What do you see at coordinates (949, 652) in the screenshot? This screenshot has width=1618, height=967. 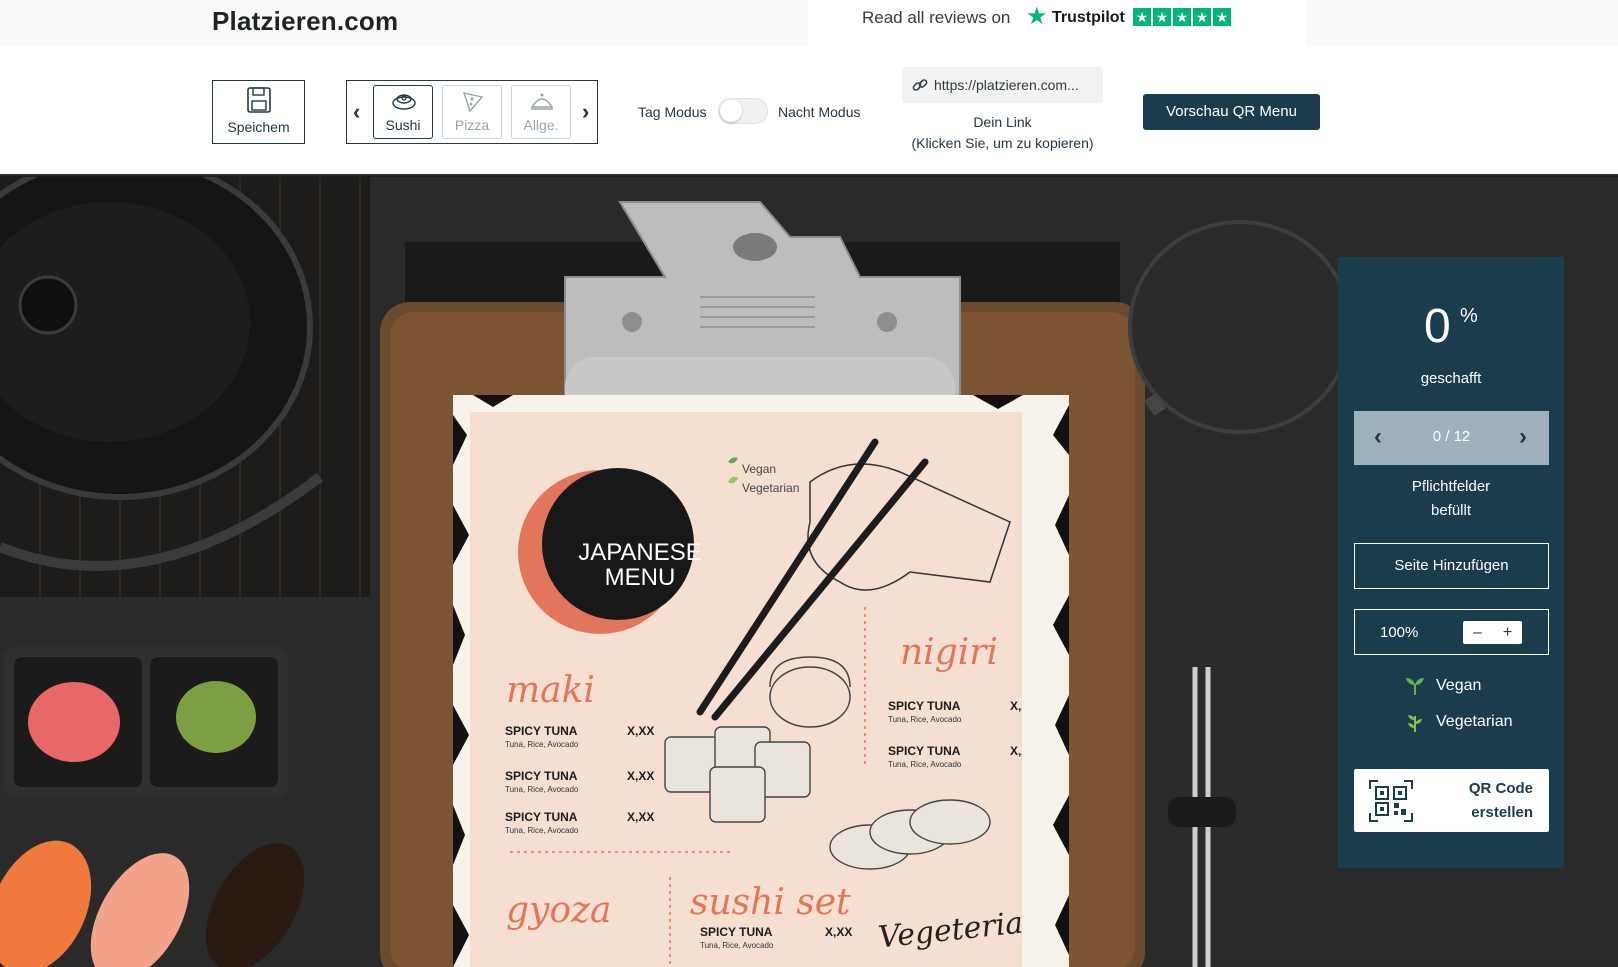 I see `section-nigiri: nigiri` at bounding box center [949, 652].